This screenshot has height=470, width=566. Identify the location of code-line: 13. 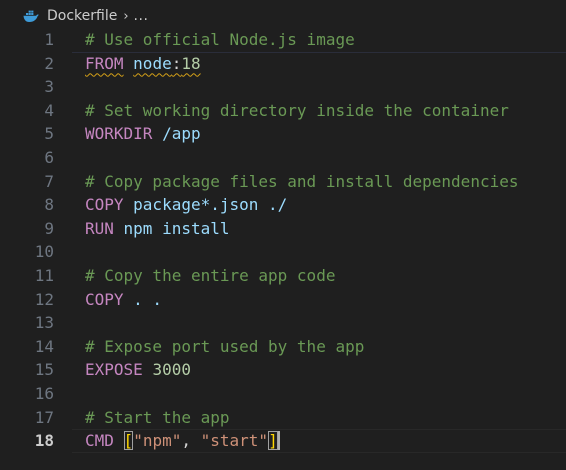
(283, 323).